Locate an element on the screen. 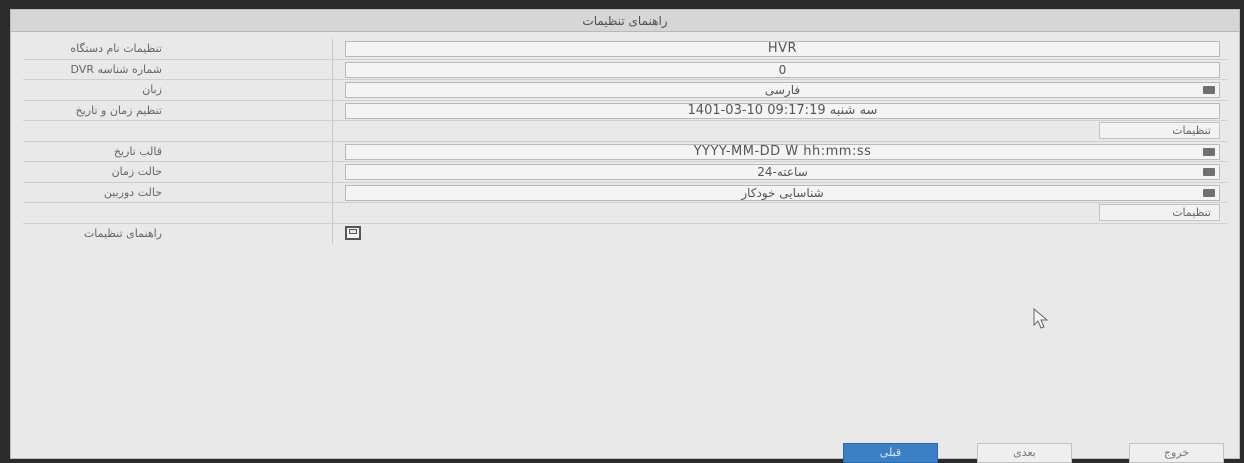 This screenshot has height=463, width=1244. row-camera-settings: تنظیمات is located at coordinates (625, 213).